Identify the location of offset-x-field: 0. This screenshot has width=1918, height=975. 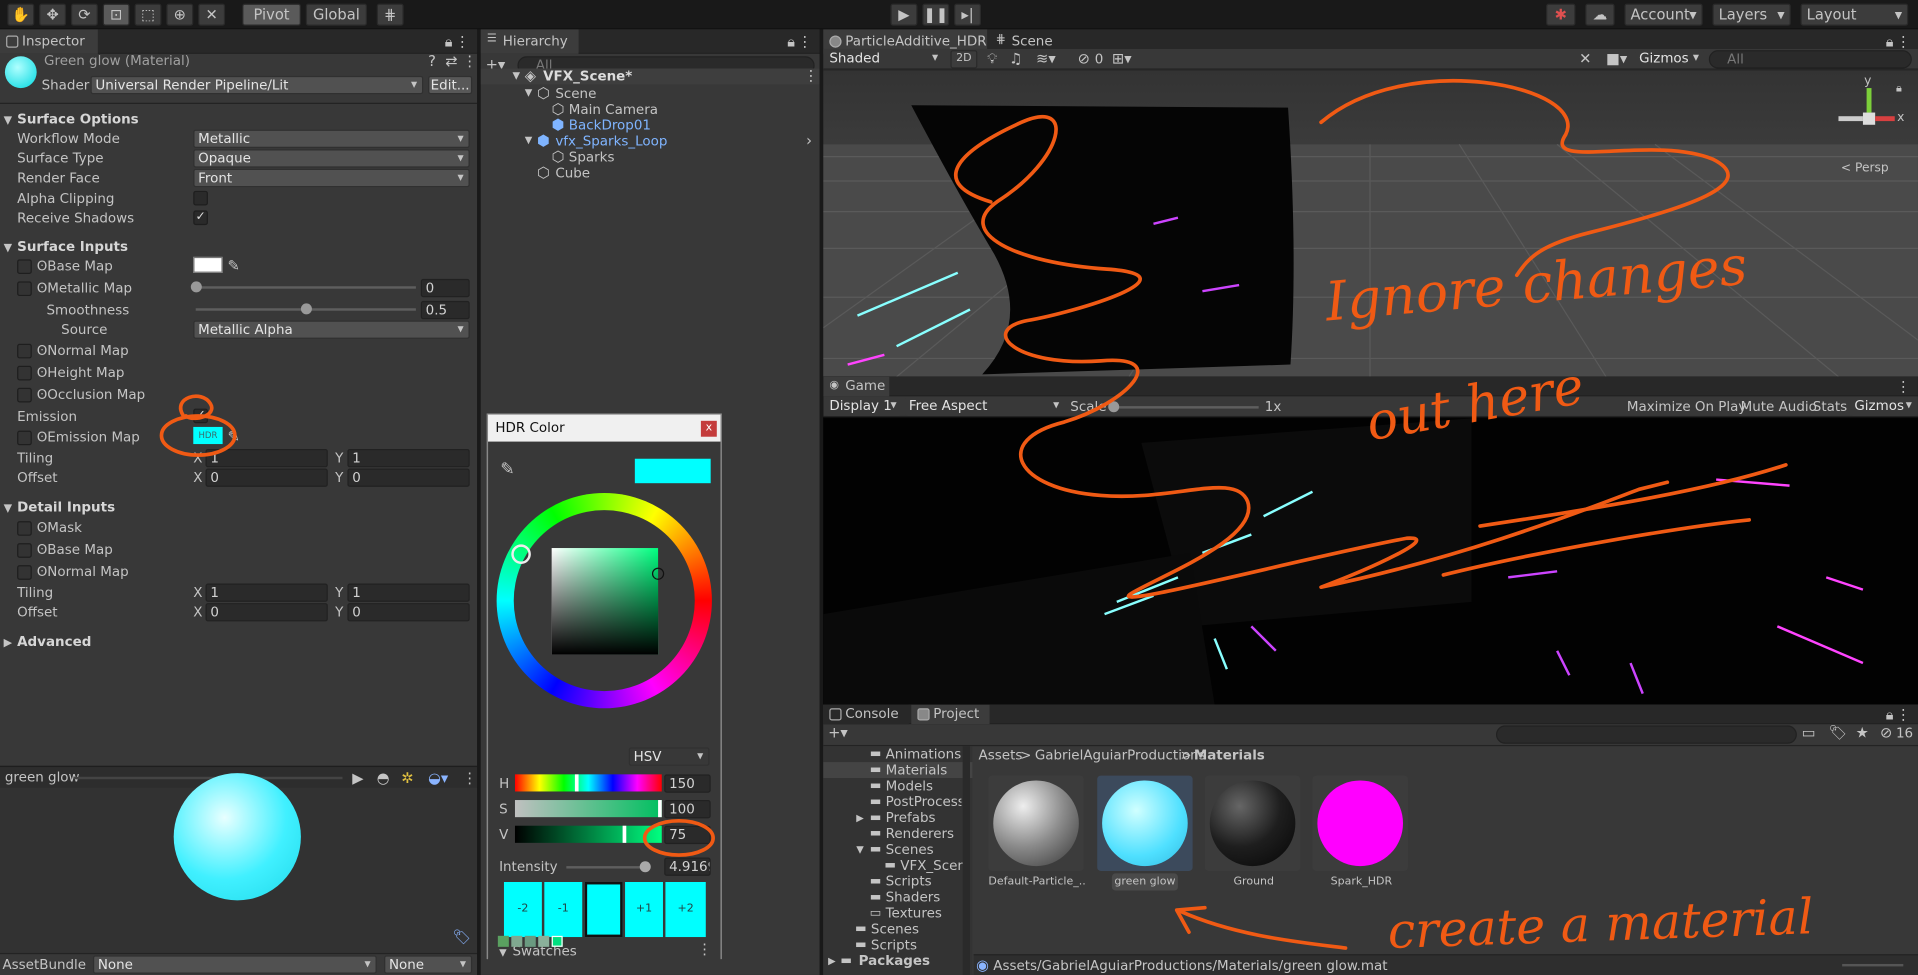
(266, 477).